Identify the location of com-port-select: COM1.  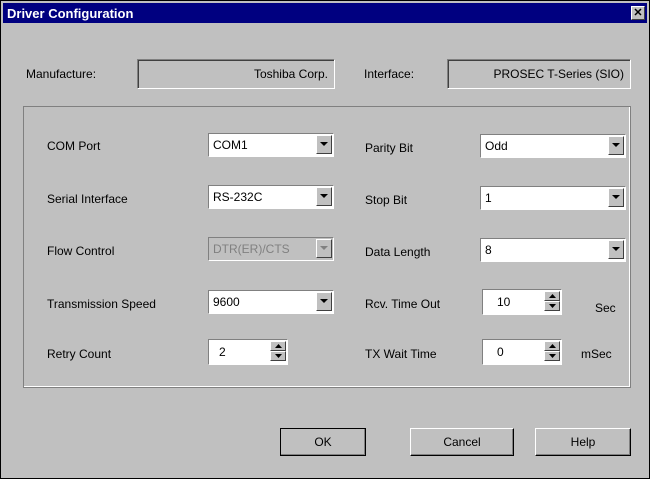
(271, 145).